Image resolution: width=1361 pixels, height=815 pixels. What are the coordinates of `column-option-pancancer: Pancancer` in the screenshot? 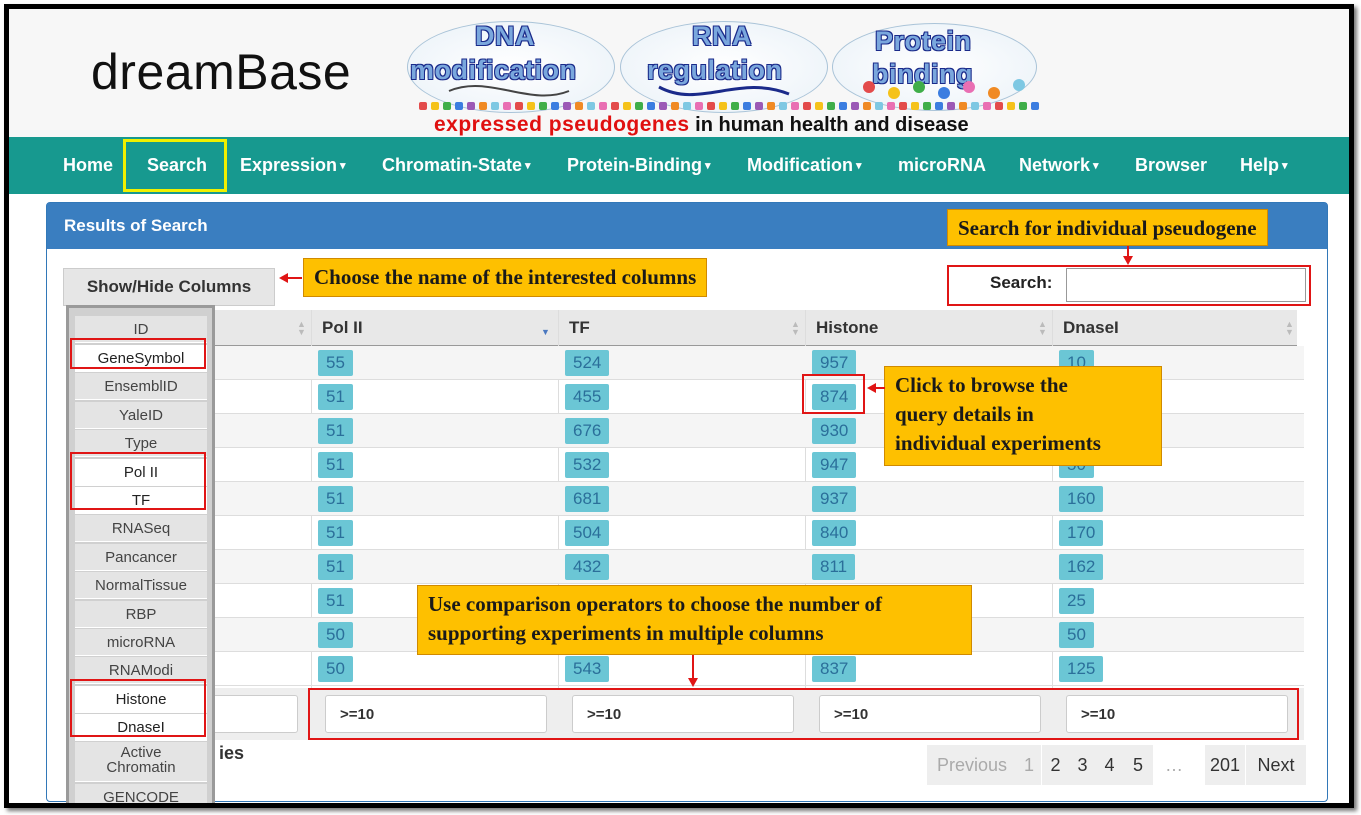 It's located at (141, 557).